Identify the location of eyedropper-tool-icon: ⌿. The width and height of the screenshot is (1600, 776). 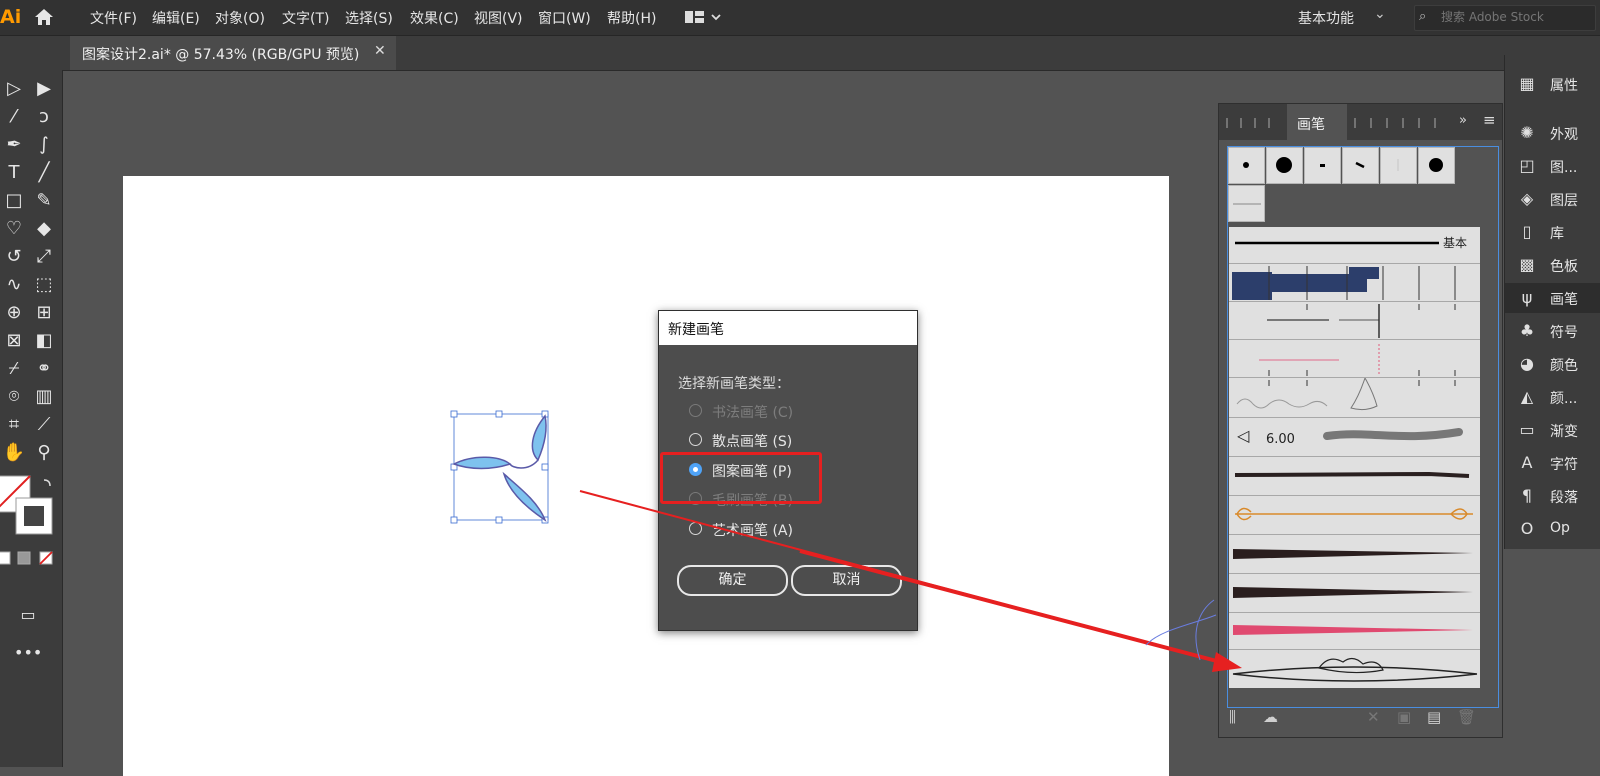
(14, 369).